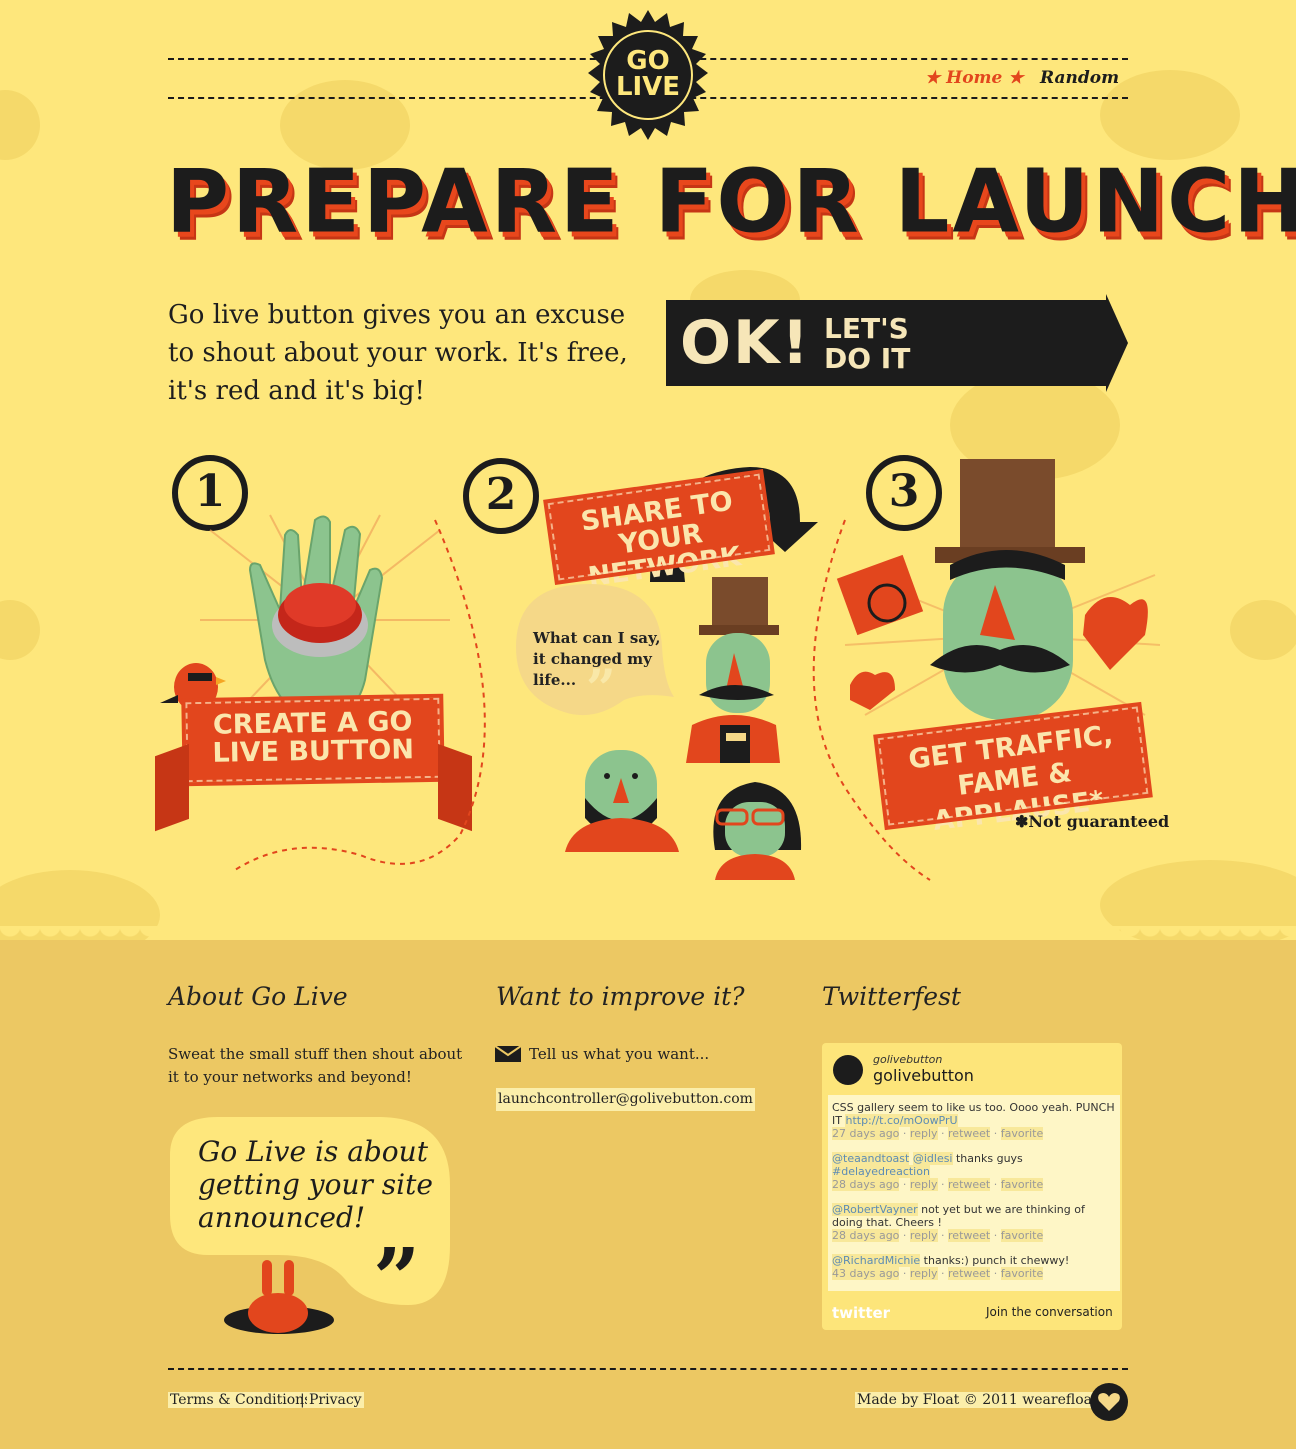 The width and height of the screenshot is (1296, 1449). Describe the element at coordinates (848, 1070) in the screenshot. I see `twitter-avatar` at that location.